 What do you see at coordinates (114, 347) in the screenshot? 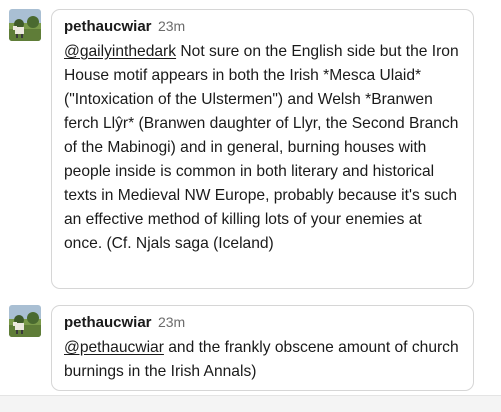
I see `mention-link: @pethaucwiar` at bounding box center [114, 347].